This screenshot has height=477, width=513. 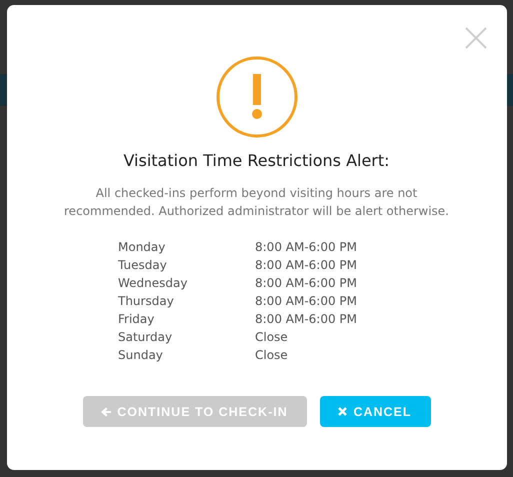 I want to click on exclamation-icon, so click(x=257, y=97).